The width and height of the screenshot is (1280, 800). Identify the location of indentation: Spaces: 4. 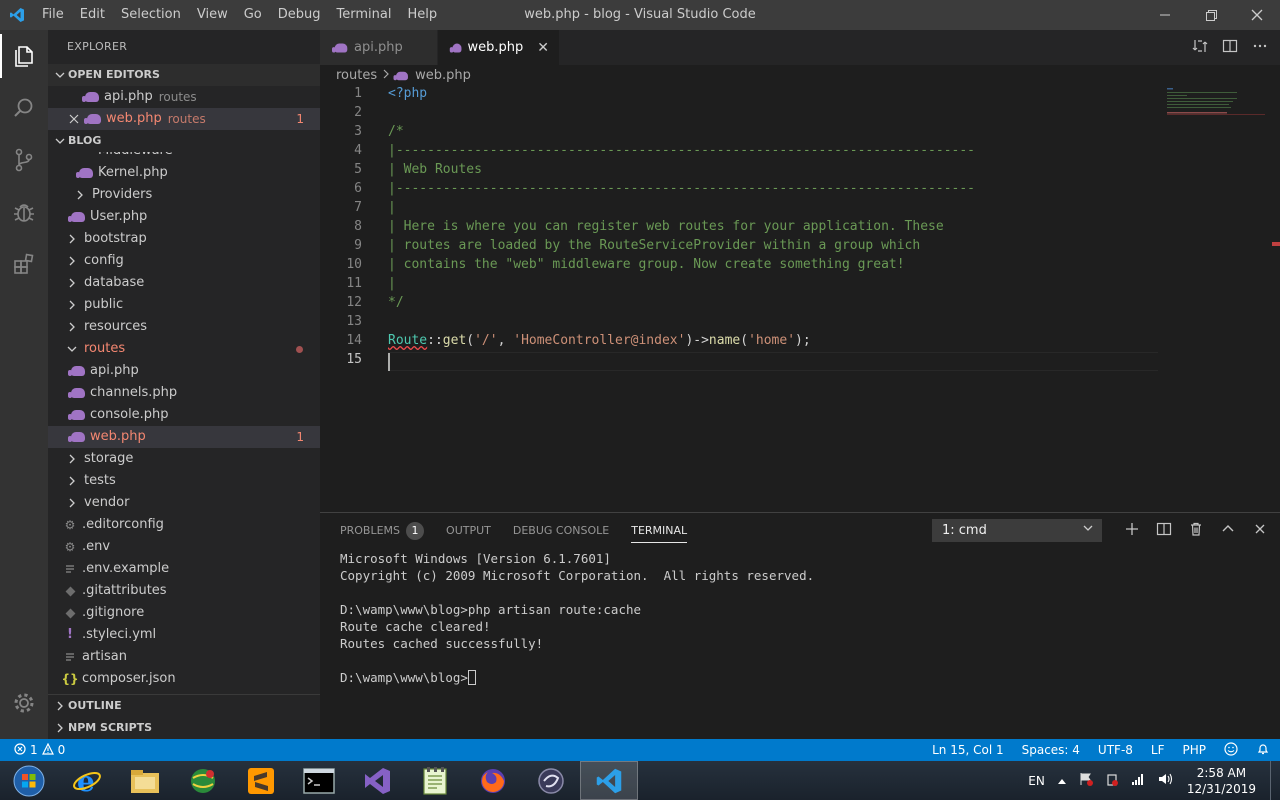
(1051, 750).